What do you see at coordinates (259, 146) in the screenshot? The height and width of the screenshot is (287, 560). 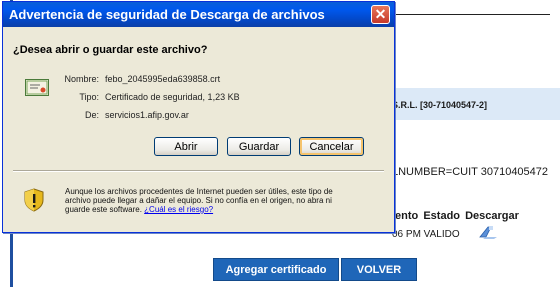 I see `save-button: Guardar` at bounding box center [259, 146].